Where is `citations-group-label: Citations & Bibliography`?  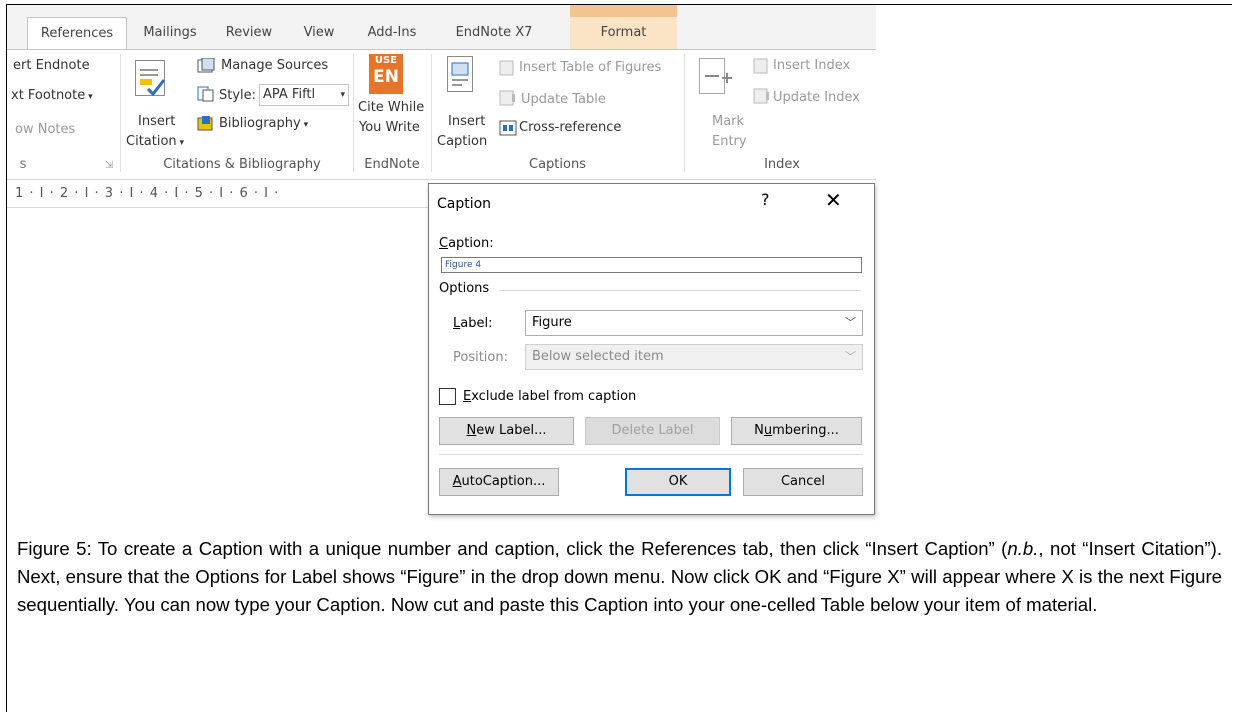
citations-group-label: Citations & Bibliography is located at coordinates (242, 164).